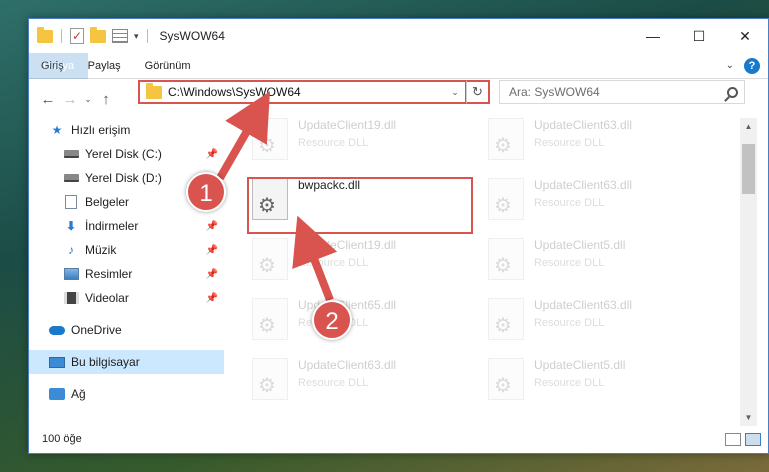  Describe the element at coordinates (243, 135) in the screenshot. I see `arrow-to-address-bar` at that location.